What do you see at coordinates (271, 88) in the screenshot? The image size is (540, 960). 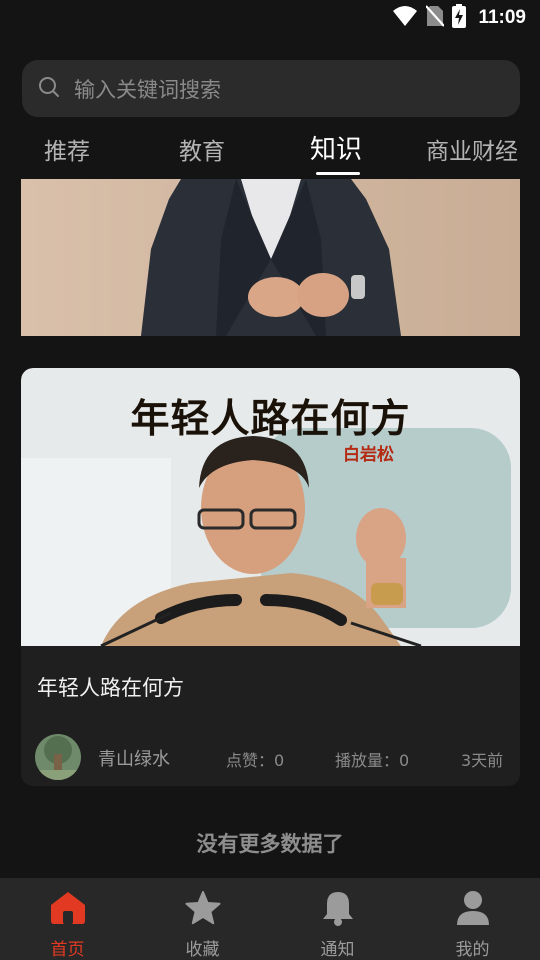 I see `search-input: 输入关键词搜索` at bounding box center [271, 88].